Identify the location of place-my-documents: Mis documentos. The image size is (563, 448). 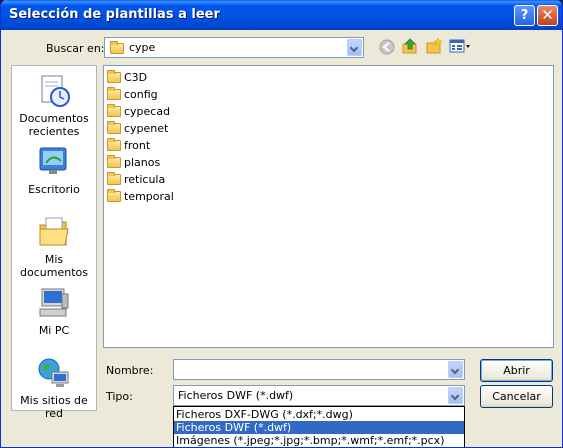
(54, 247).